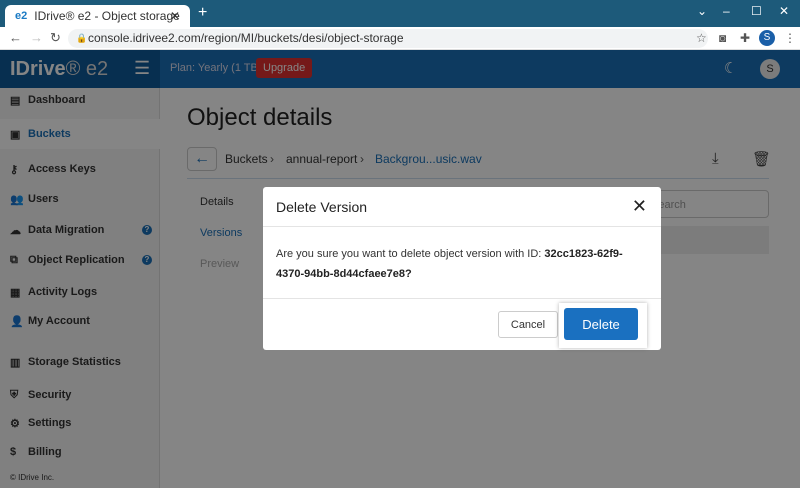  I want to click on minimize-icon: –, so click(726, 11).